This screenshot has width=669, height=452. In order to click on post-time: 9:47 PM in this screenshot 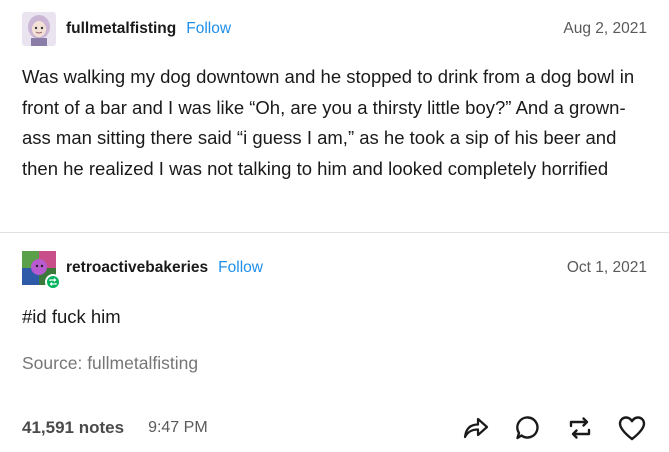, I will do `click(178, 427)`.